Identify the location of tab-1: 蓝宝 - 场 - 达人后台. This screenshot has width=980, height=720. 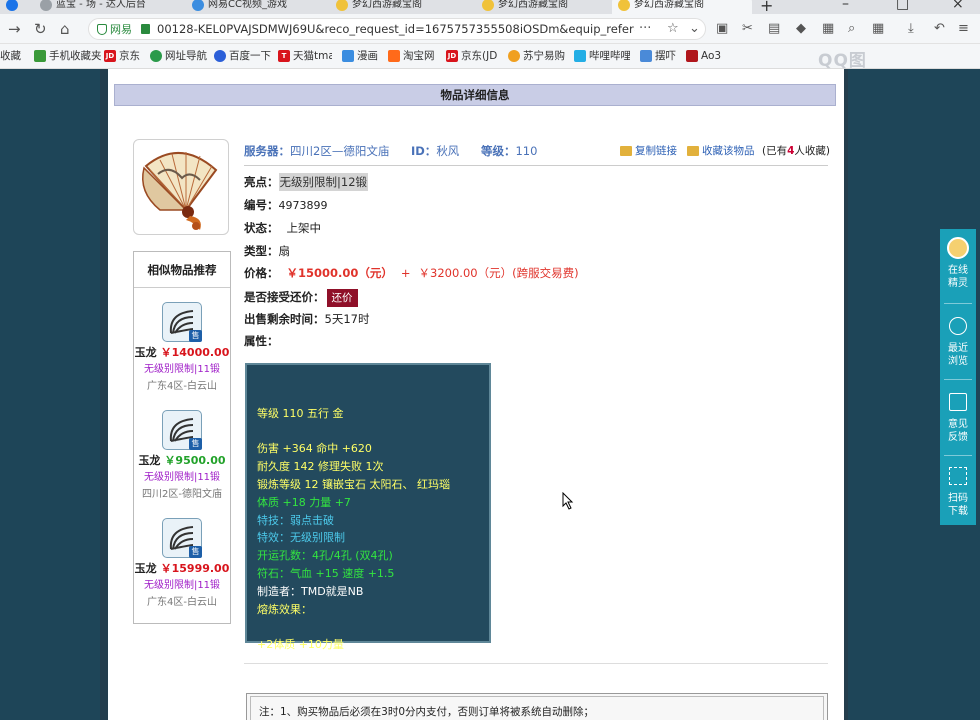
(109, 7).